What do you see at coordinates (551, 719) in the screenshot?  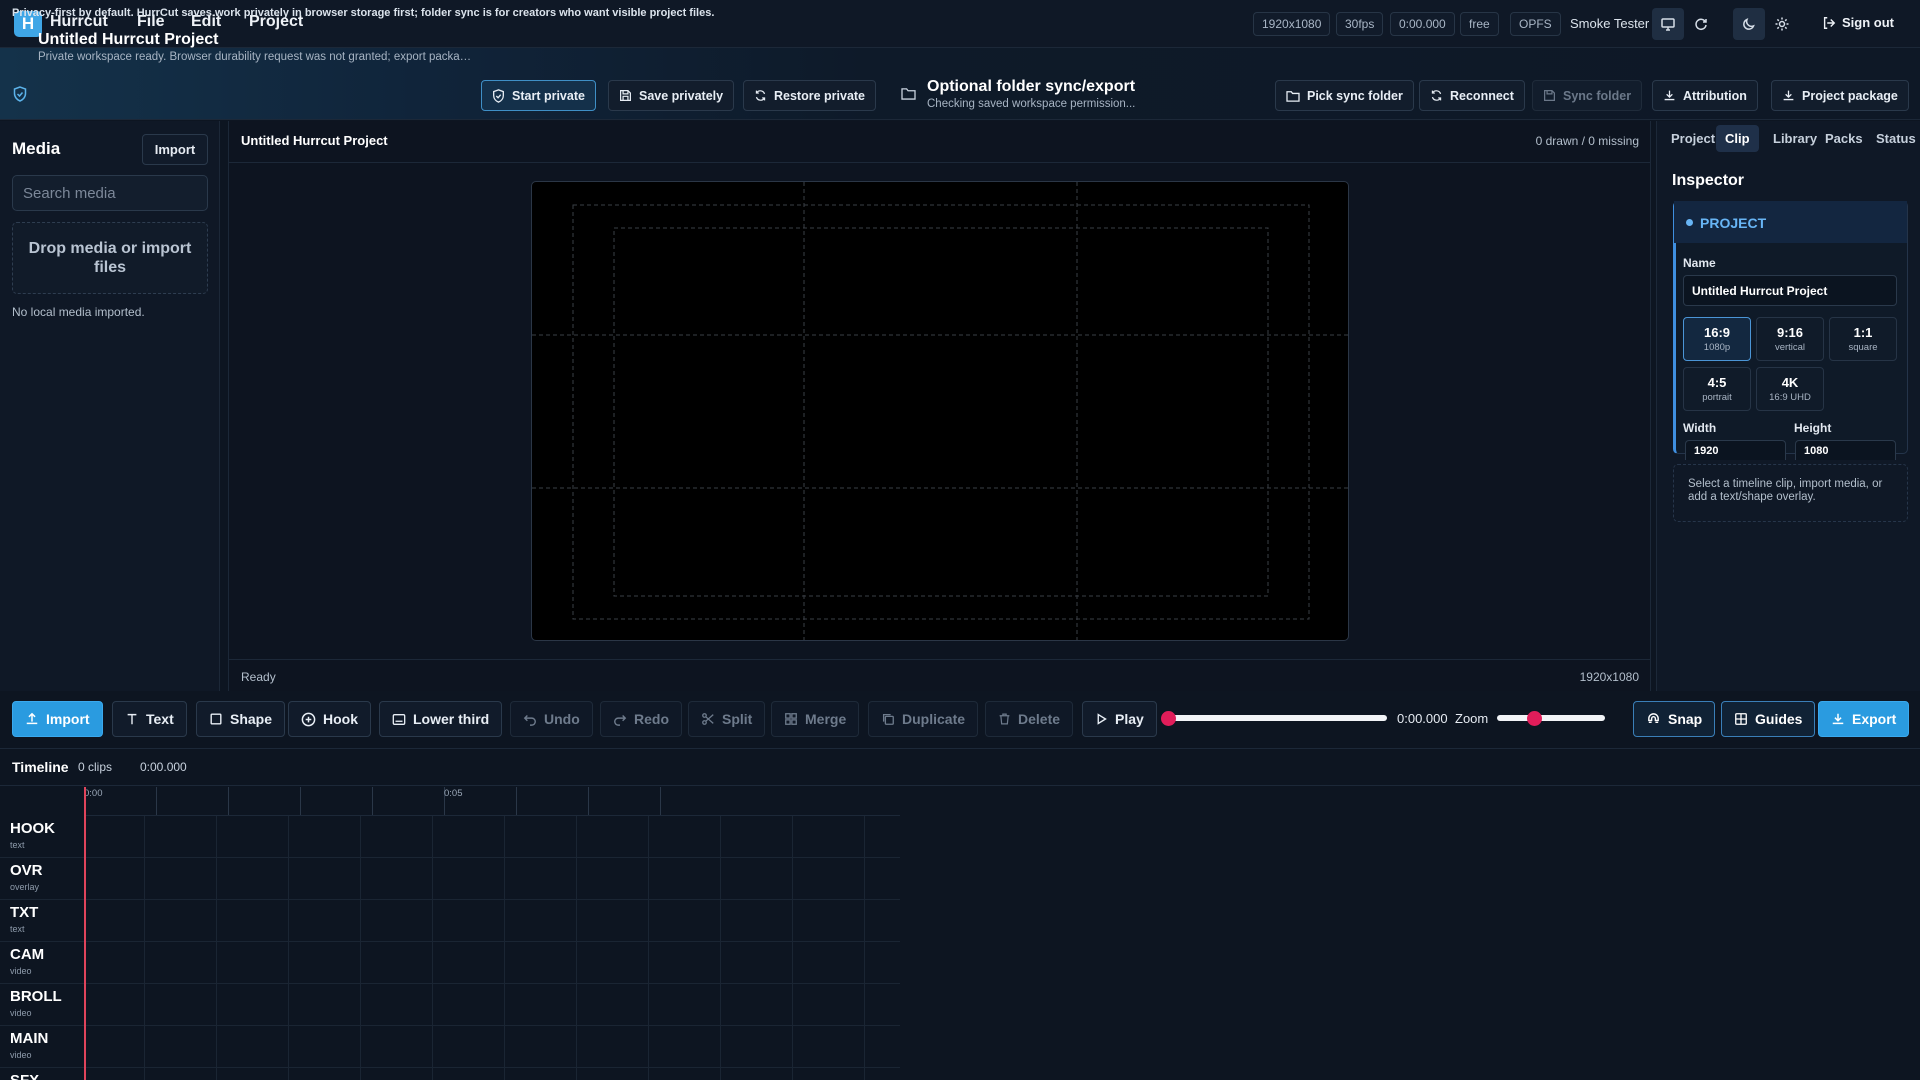 I see `undo-button: Undo` at bounding box center [551, 719].